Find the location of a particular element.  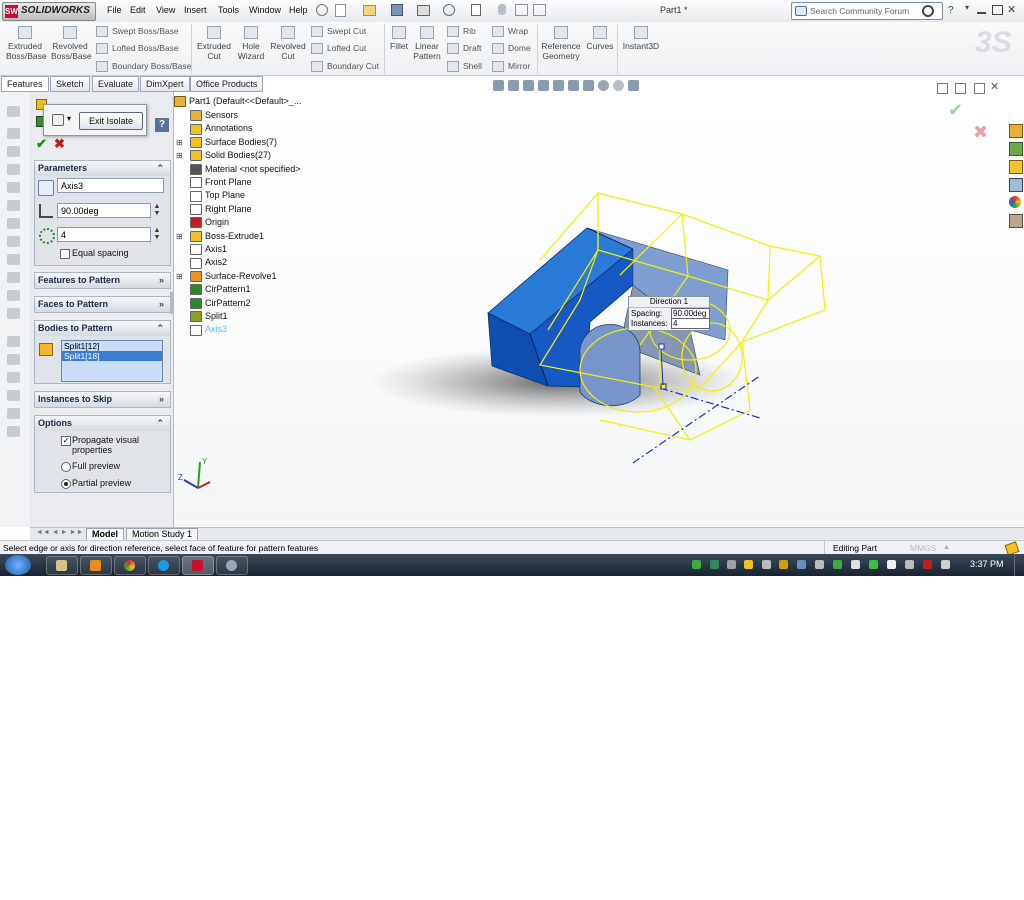

tree-item: Split1 is located at coordinates (209, 317).